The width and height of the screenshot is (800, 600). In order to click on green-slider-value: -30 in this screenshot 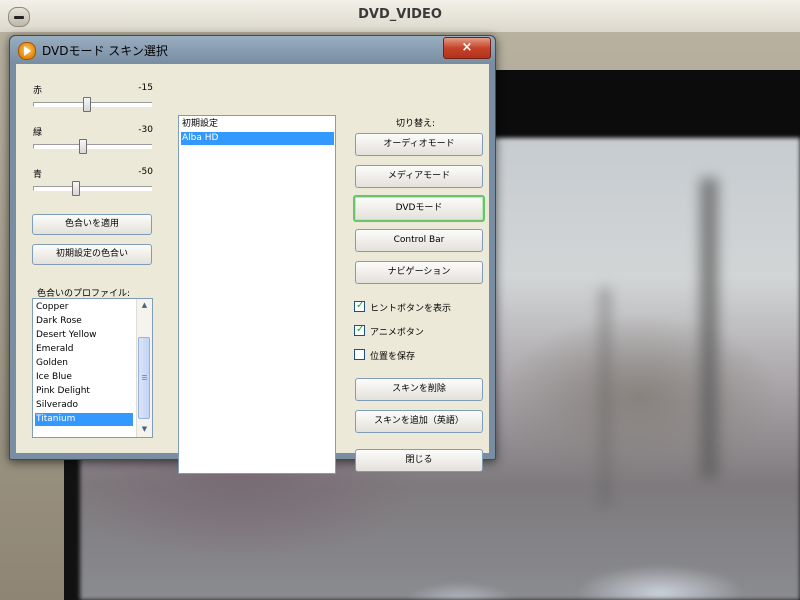, I will do `click(145, 130)`.